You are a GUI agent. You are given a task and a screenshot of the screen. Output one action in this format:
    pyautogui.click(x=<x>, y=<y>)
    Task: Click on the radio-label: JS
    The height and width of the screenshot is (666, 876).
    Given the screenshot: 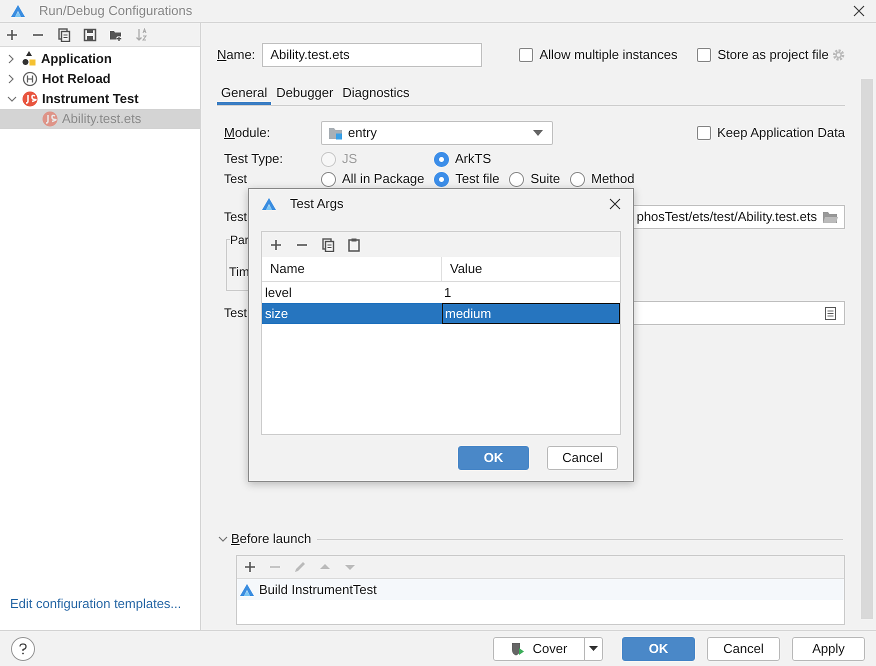 What is the action you would take?
    pyautogui.click(x=350, y=159)
    